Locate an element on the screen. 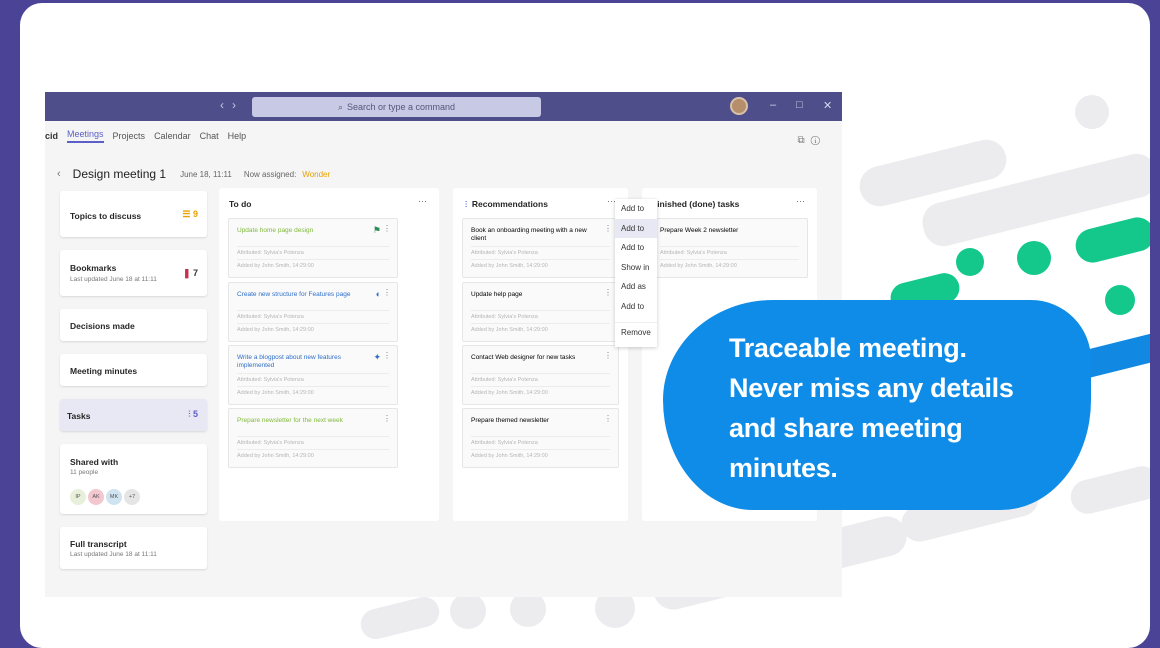  task-title: Create new structure for Features page is located at coordinates (294, 294).